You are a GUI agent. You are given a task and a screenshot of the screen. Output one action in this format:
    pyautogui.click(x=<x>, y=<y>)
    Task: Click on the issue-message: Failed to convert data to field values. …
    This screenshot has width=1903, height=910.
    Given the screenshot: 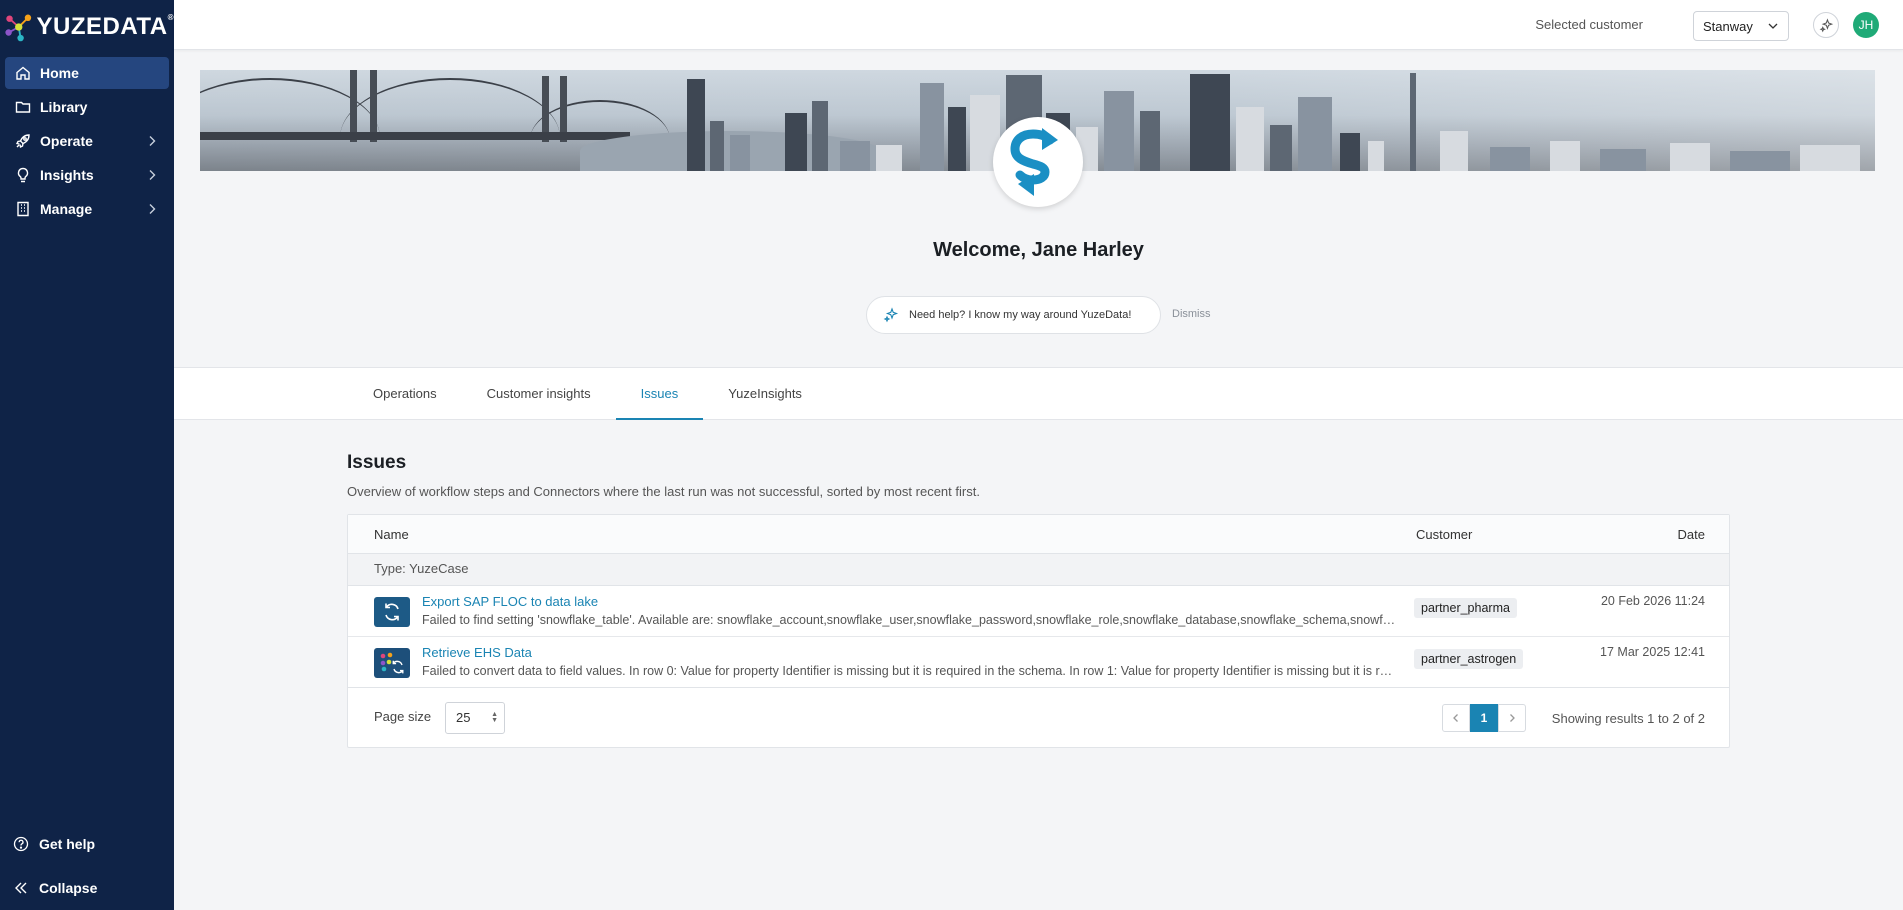 What is the action you would take?
    pyautogui.click(x=909, y=671)
    